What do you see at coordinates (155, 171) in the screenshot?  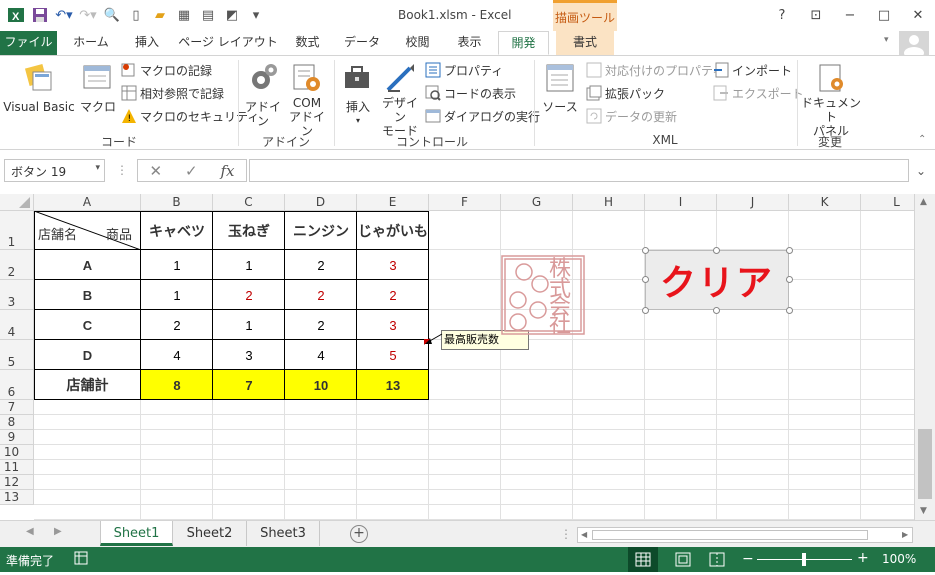 I see `cancel-icon: ✕` at bounding box center [155, 171].